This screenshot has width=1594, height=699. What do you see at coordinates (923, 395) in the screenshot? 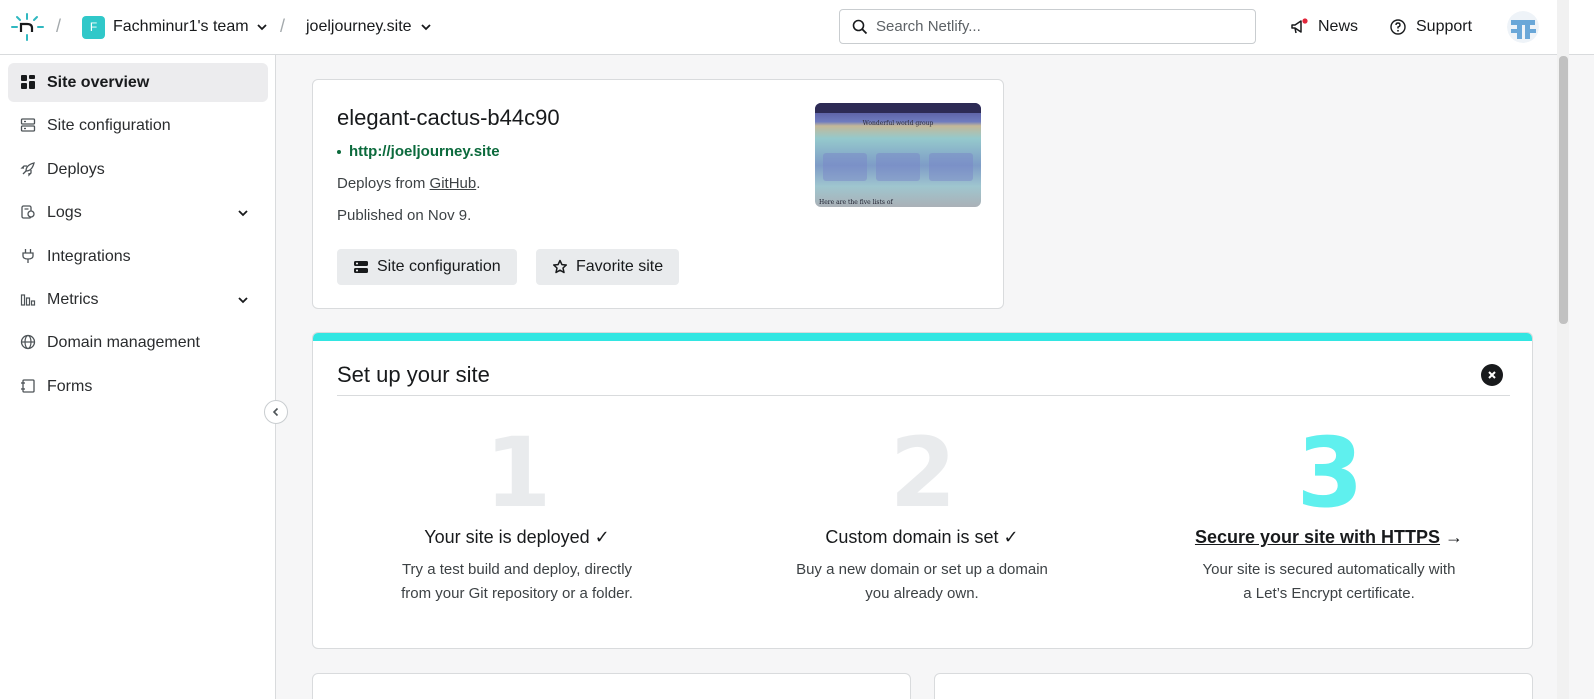
I see `divider` at bounding box center [923, 395].